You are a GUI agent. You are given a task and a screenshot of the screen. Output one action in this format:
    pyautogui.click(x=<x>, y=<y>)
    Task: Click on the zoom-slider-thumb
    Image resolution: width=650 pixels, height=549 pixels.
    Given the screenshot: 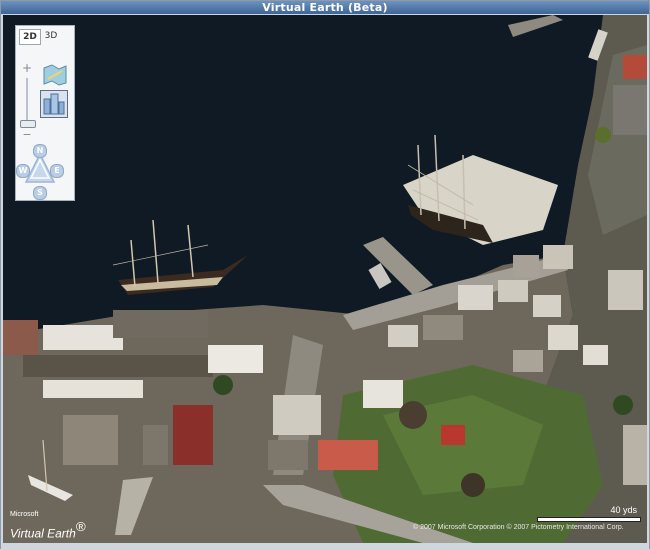 What is the action you would take?
    pyautogui.click(x=28, y=124)
    